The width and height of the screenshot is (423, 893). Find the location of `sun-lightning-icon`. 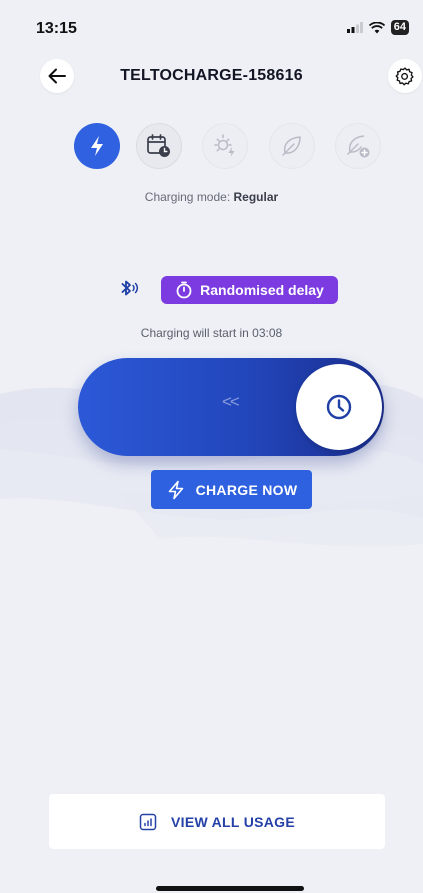

sun-lightning-icon is located at coordinates (224, 145).